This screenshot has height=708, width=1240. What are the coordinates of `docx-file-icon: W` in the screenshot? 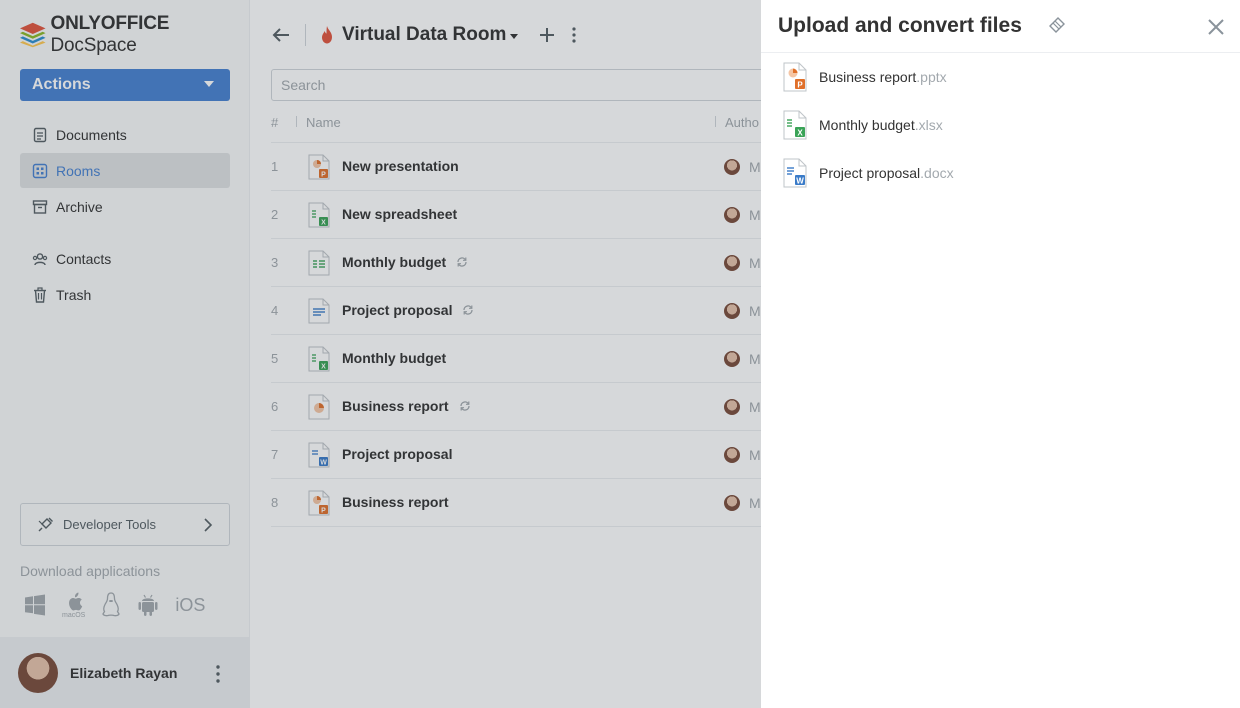 It's located at (795, 173).